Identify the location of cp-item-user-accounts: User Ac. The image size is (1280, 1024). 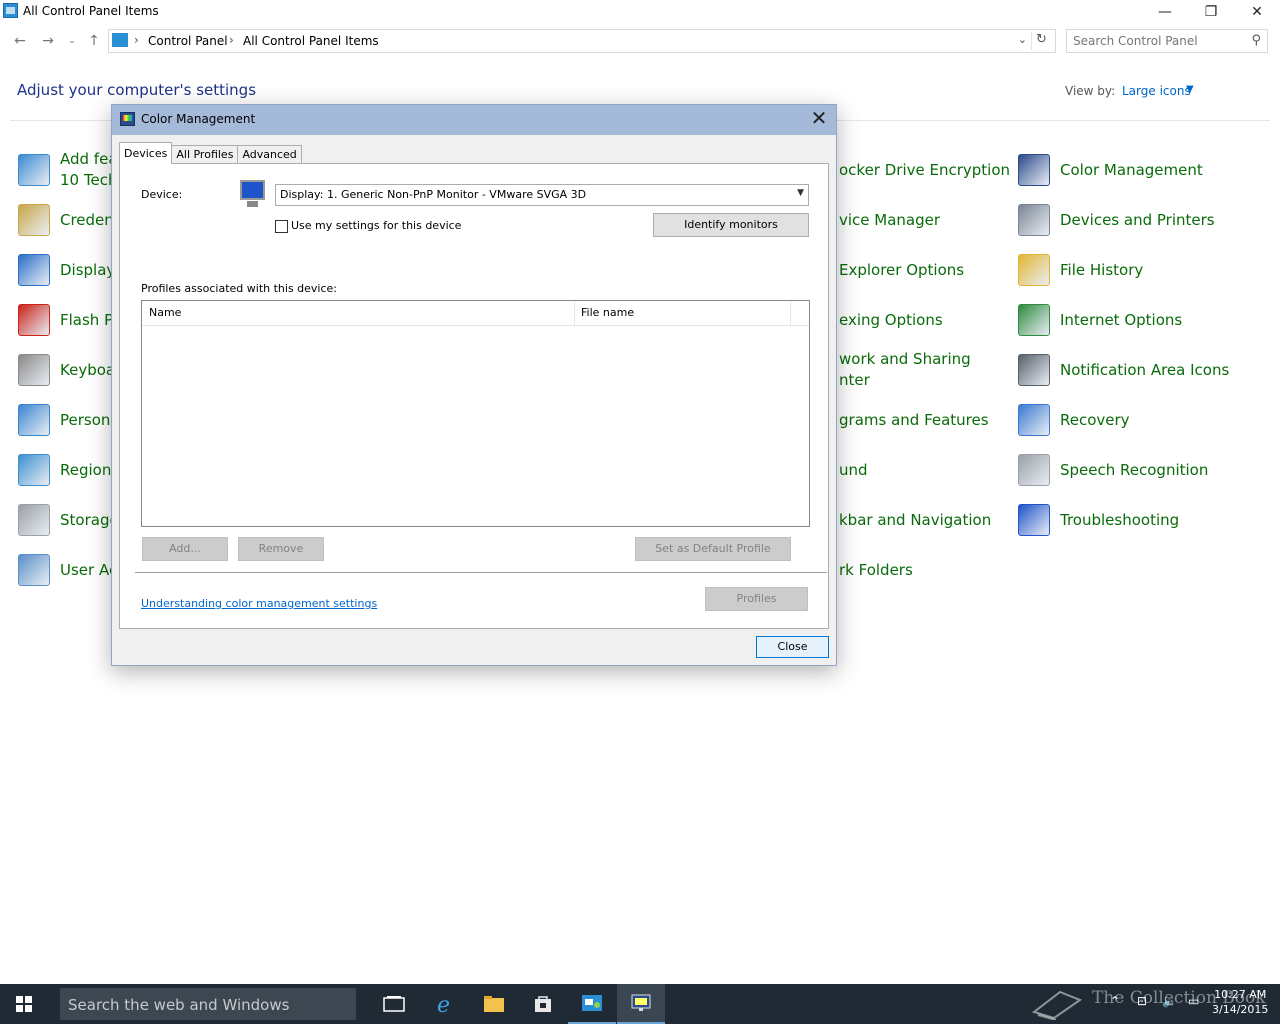
(67, 570).